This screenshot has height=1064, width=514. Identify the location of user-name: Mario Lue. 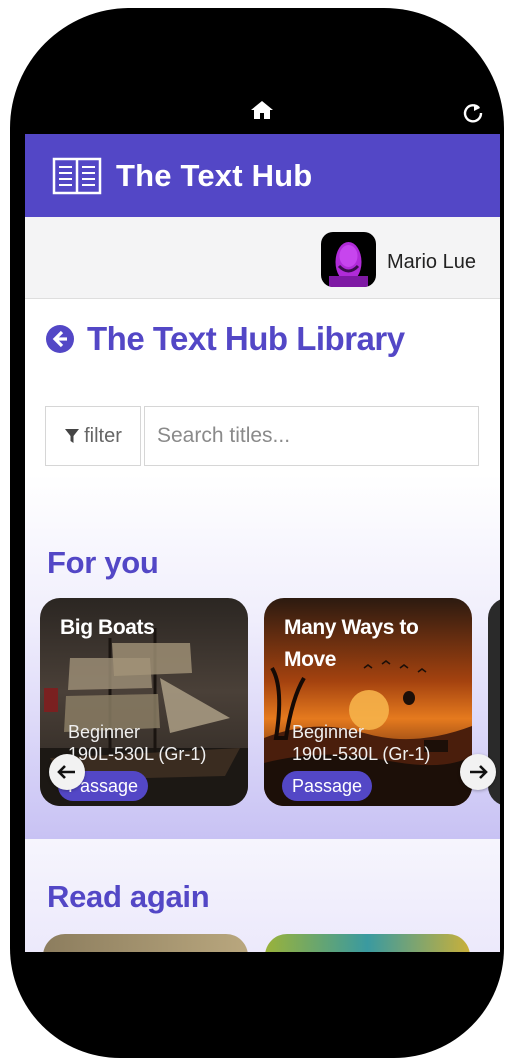
(431, 262).